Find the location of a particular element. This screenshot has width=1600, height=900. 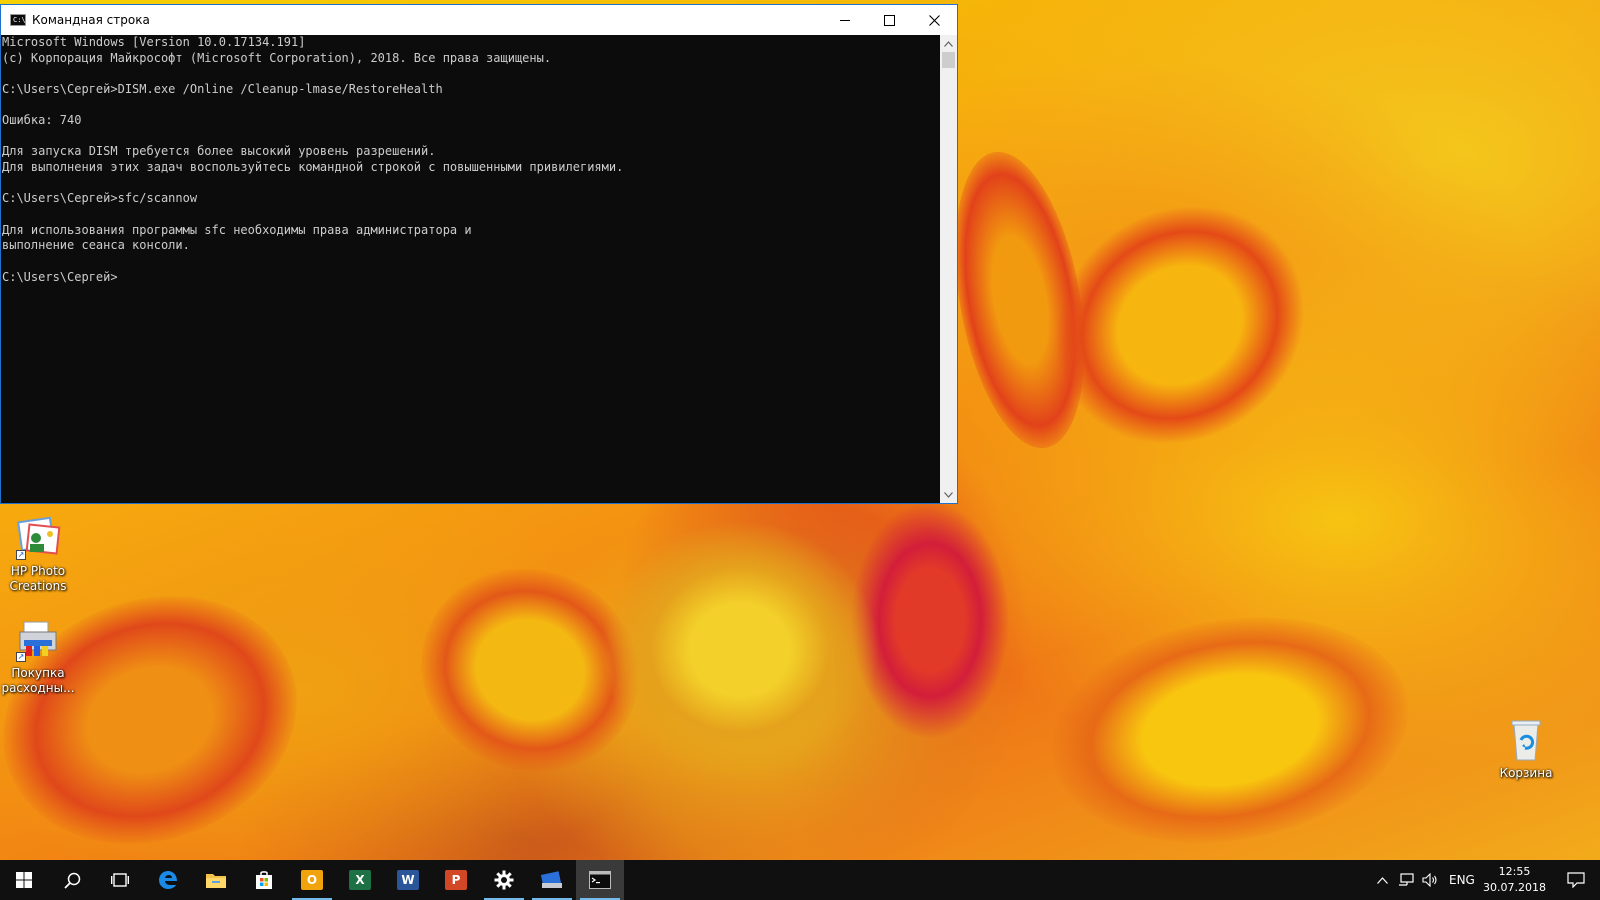

minimize-button is located at coordinates (844, 20).